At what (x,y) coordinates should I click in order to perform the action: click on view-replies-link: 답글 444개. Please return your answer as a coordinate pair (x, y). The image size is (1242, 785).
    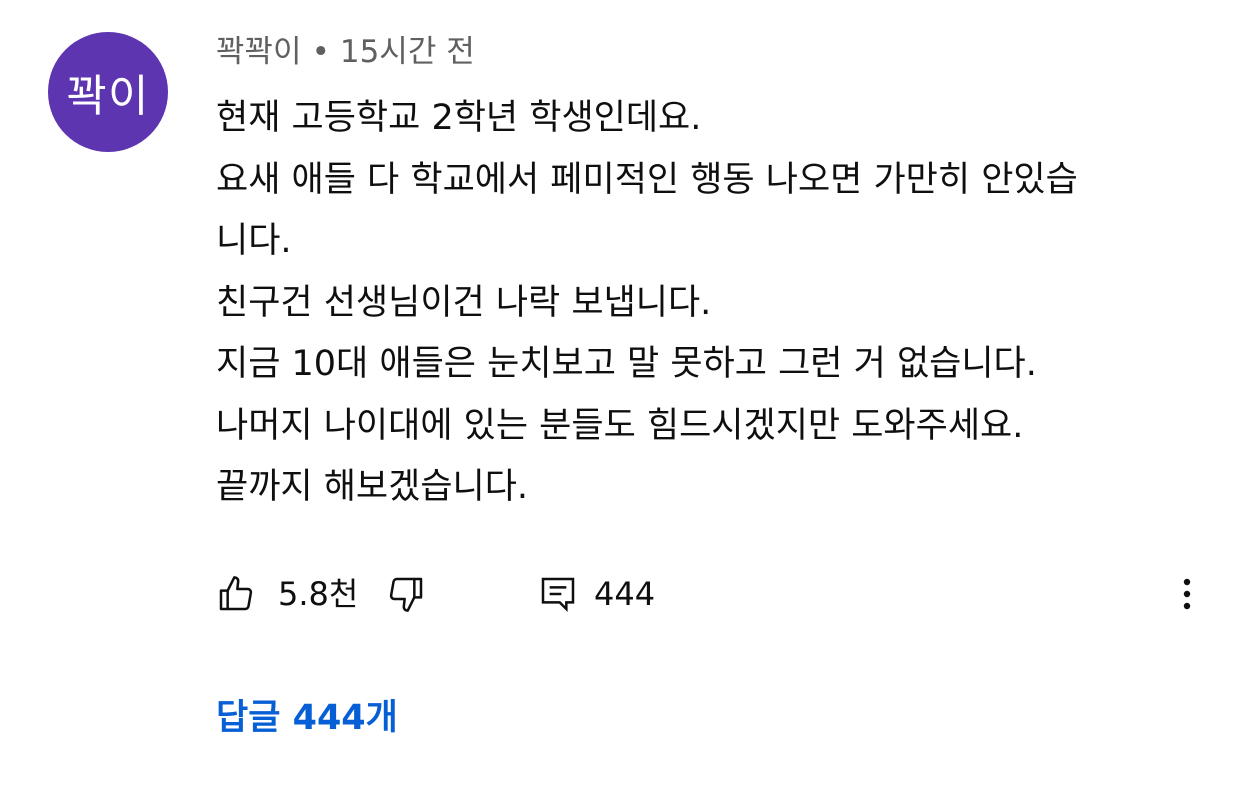
    Looking at the image, I should click on (307, 718).